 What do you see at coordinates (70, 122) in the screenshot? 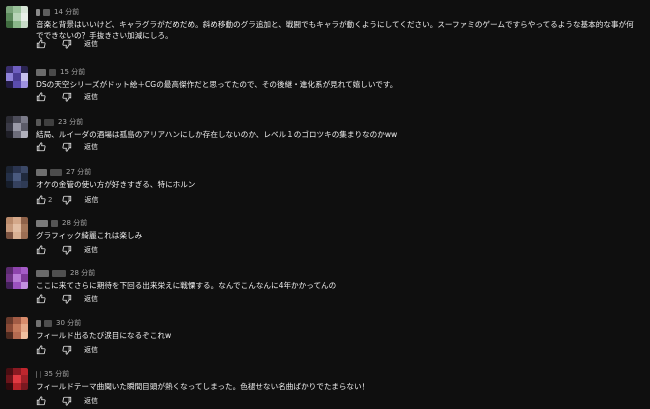
I see `comment-time: 23 分前` at bounding box center [70, 122].